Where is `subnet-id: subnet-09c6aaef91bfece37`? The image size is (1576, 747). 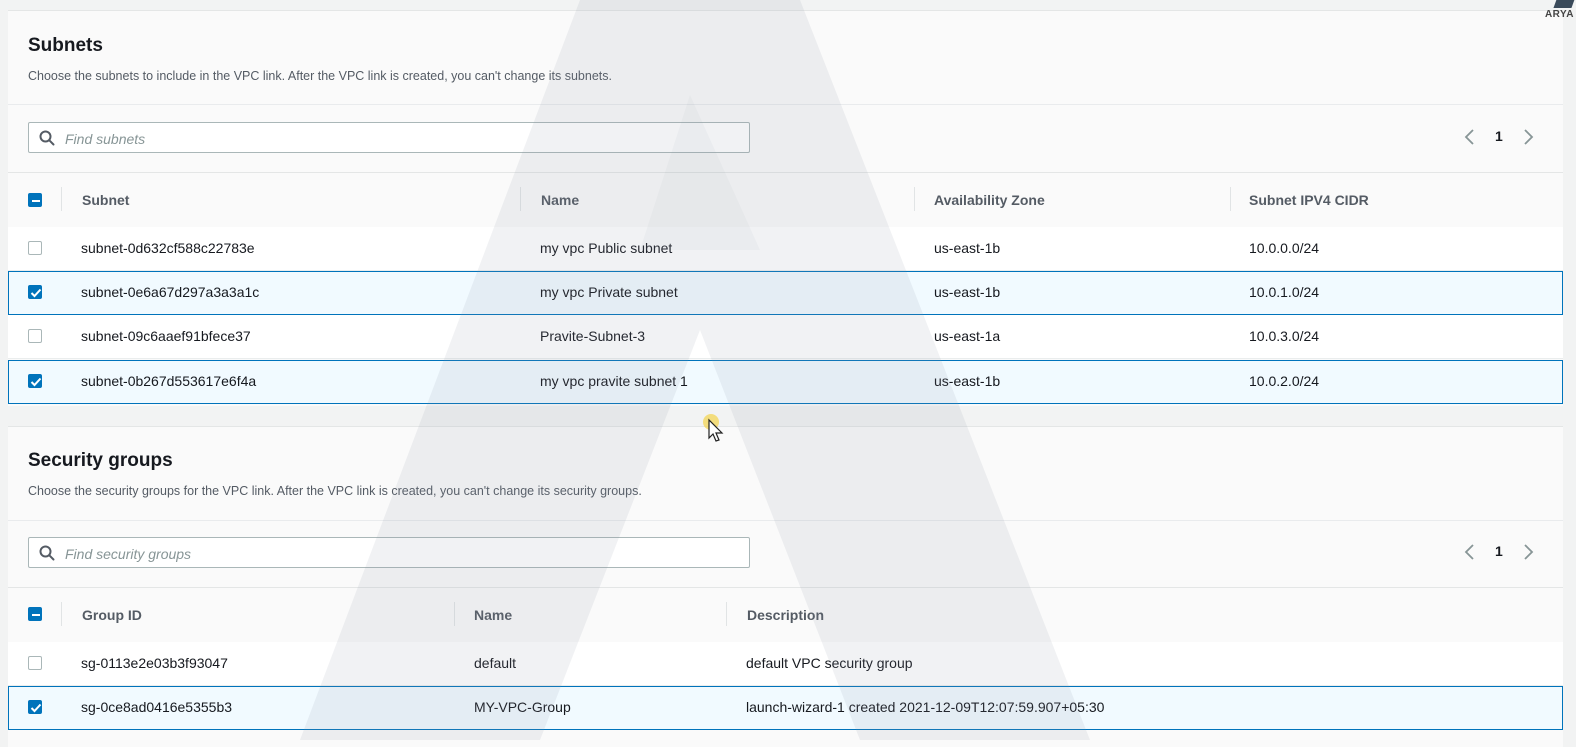
subnet-id: subnet-09c6aaef91bfece37 is located at coordinates (166, 336).